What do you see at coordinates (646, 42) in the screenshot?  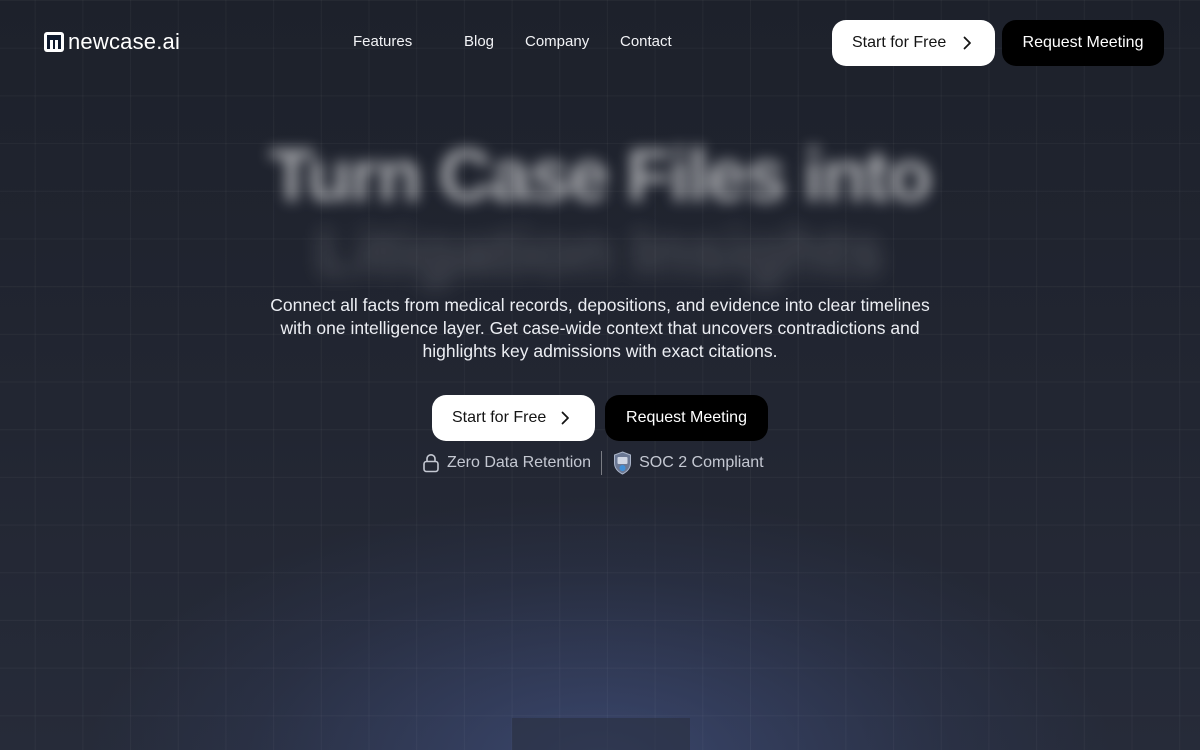 I see `nav-contact: Contact` at bounding box center [646, 42].